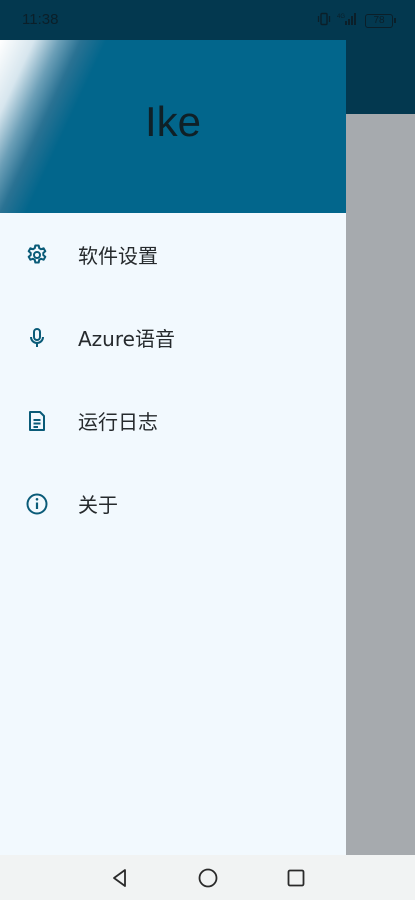  What do you see at coordinates (118, 422) in the screenshot?
I see `menu-item-label: 运行日志` at bounding box center [118, 422].